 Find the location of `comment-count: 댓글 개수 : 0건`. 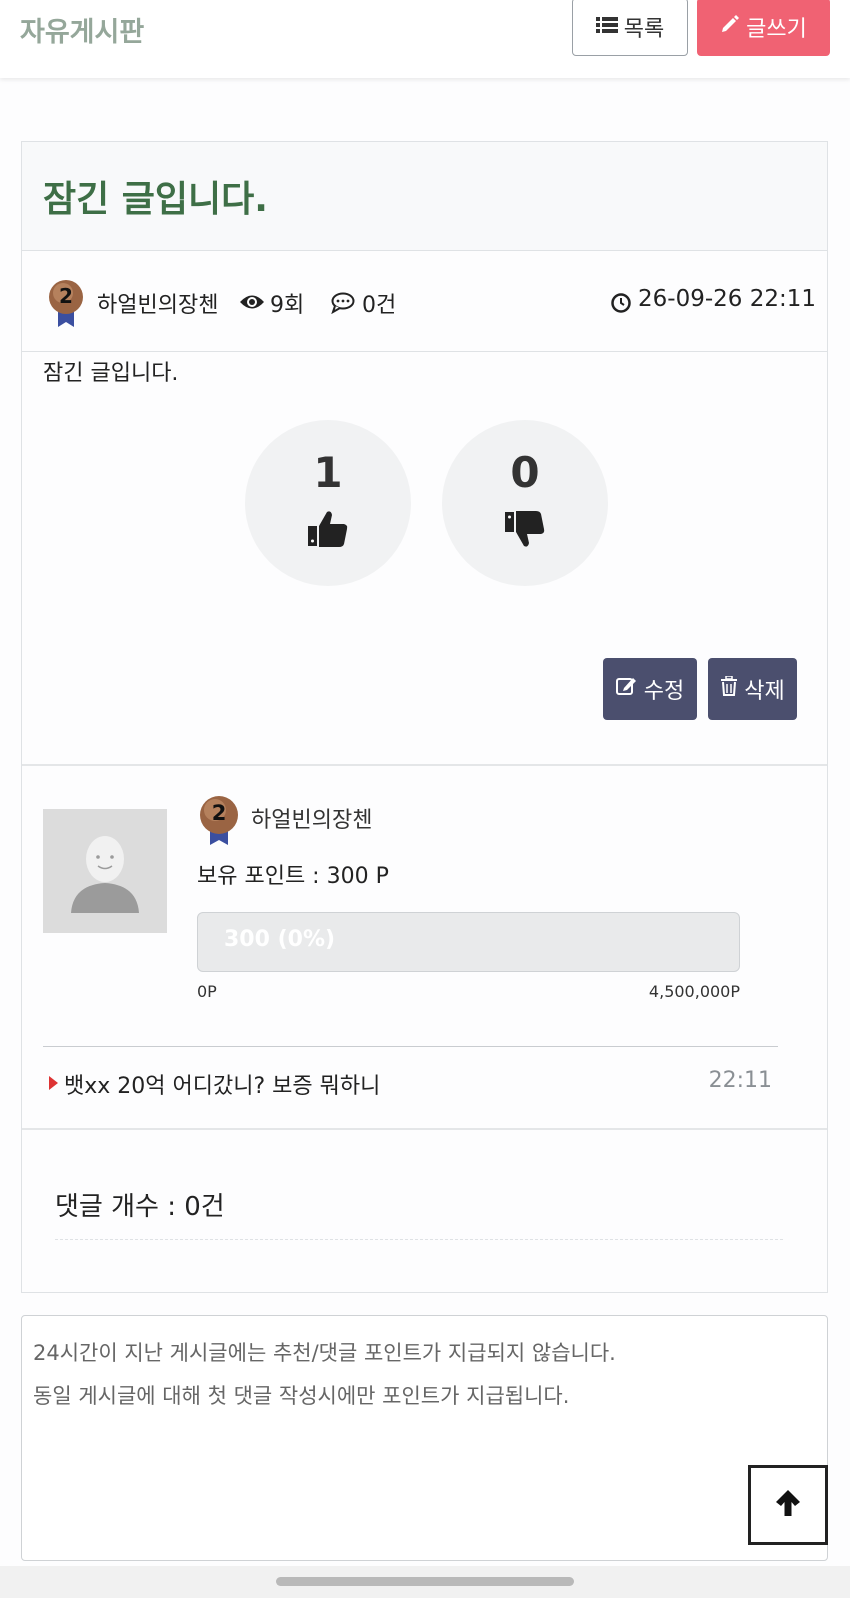

comment-count: 댓글 개수 : 0건 is located at coordinates (140, 1207).